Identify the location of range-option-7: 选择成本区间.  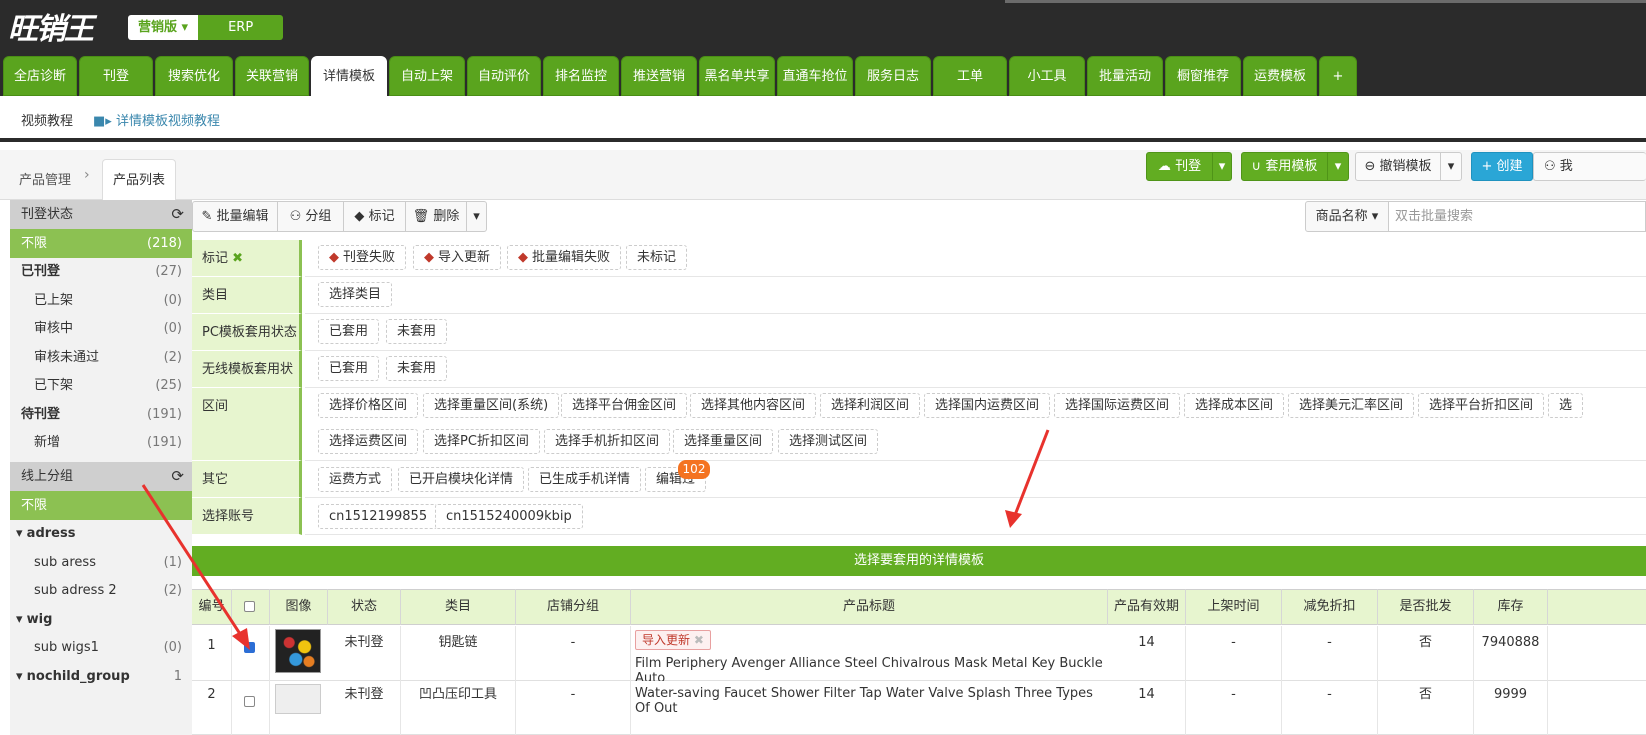
(1234, 405).